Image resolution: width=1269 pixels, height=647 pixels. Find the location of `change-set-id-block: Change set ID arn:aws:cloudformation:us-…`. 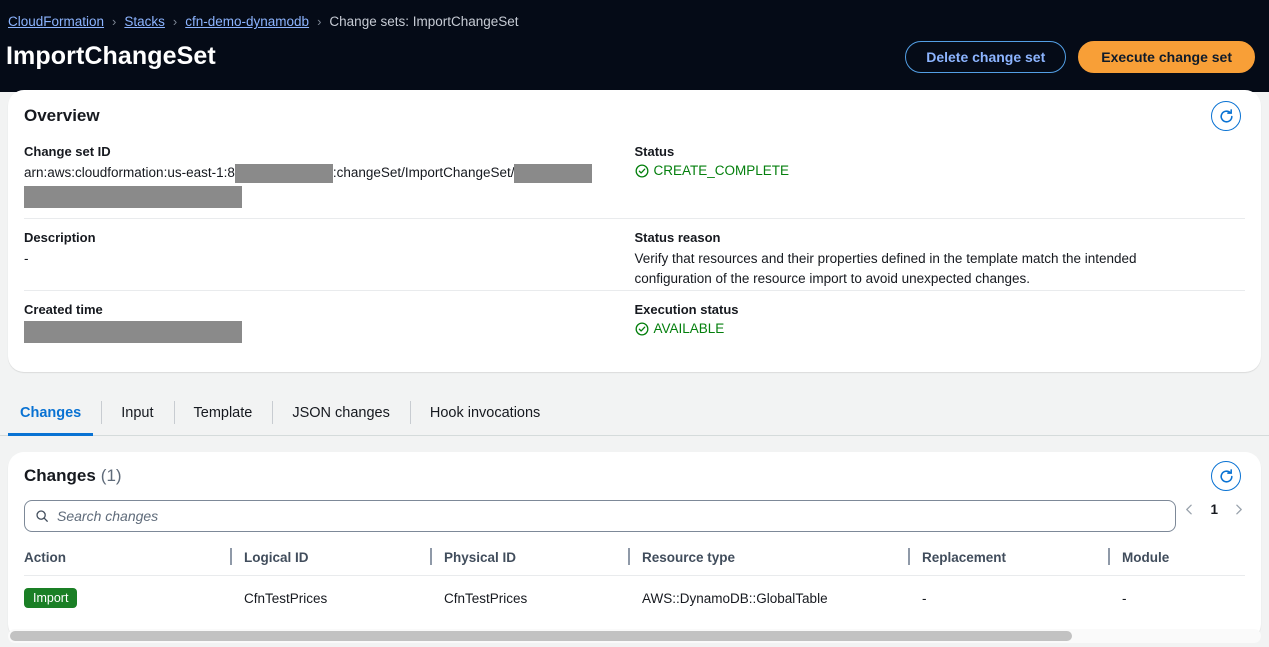

change-set-id-block: Change set ID arn:aws:cloudformation:us-… is located at coordinates (329, 176).